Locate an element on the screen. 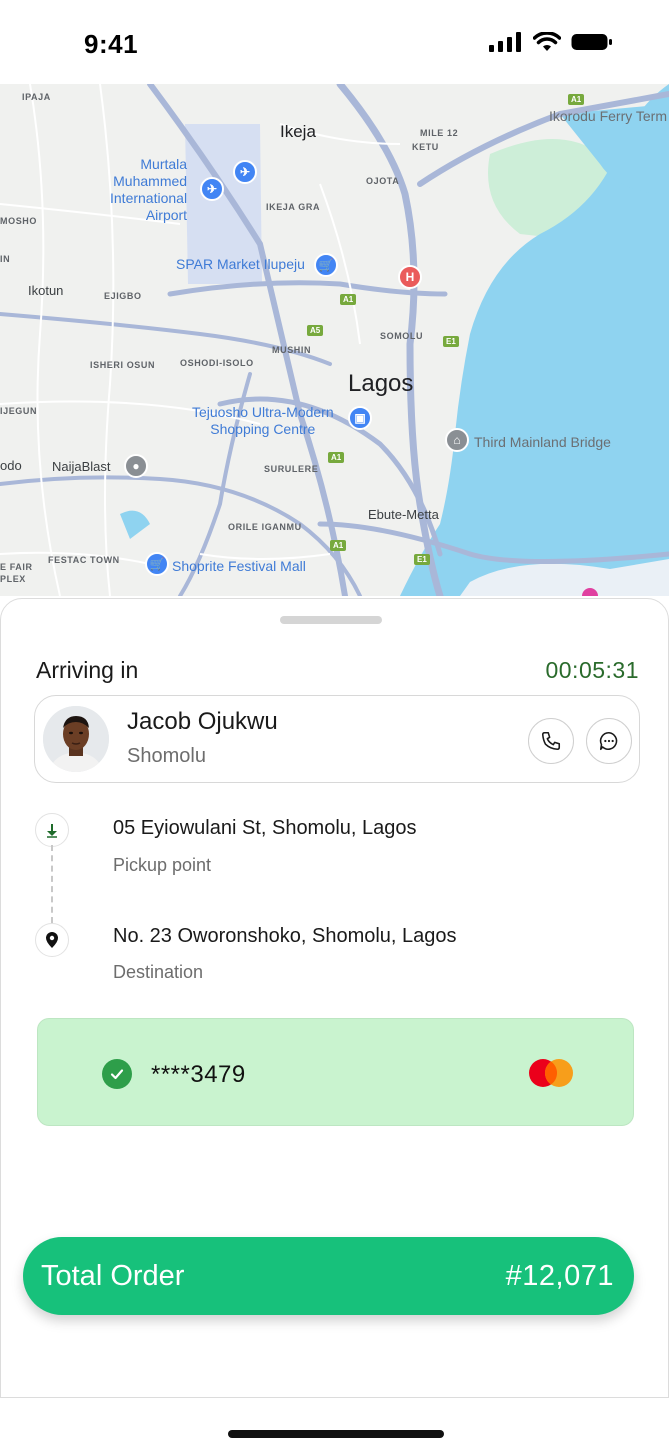 This screenshot has width=669, height=1450. shopping-bag-pin-icon: ▣ is located at coordinates (360, 418).